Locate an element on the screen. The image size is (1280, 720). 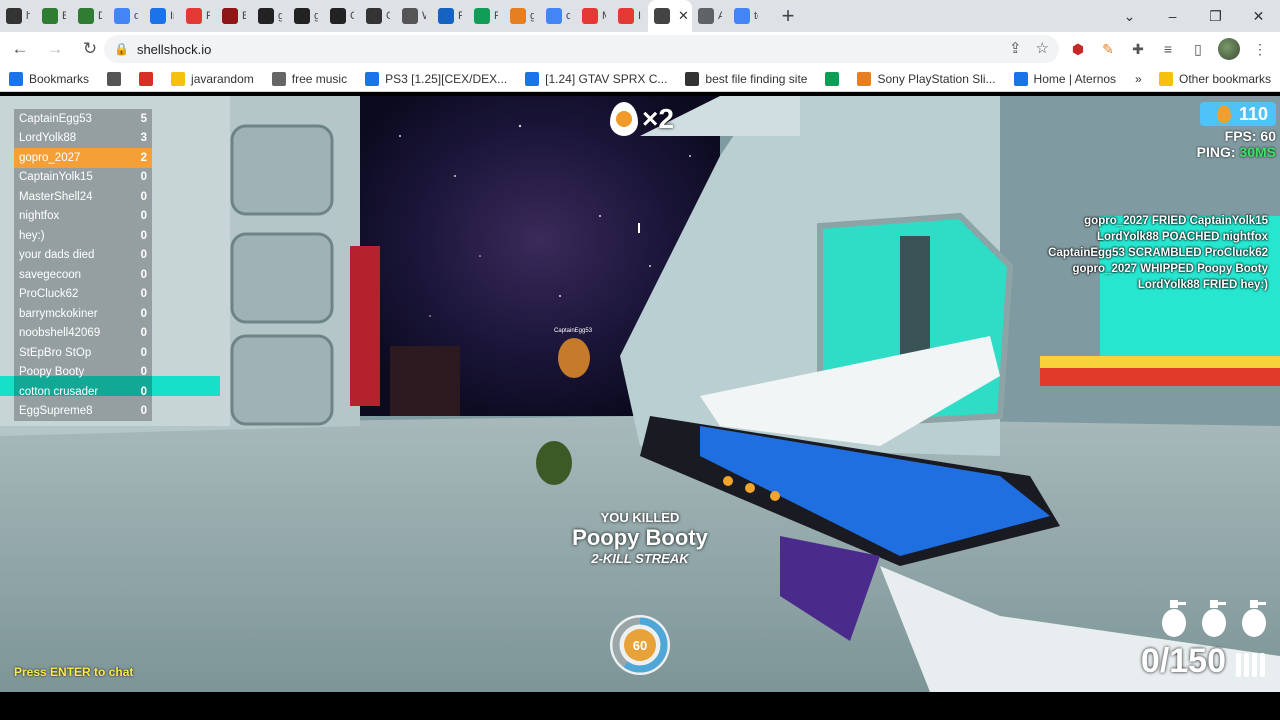
tab-title: gil is located at coordinates (532, 16).